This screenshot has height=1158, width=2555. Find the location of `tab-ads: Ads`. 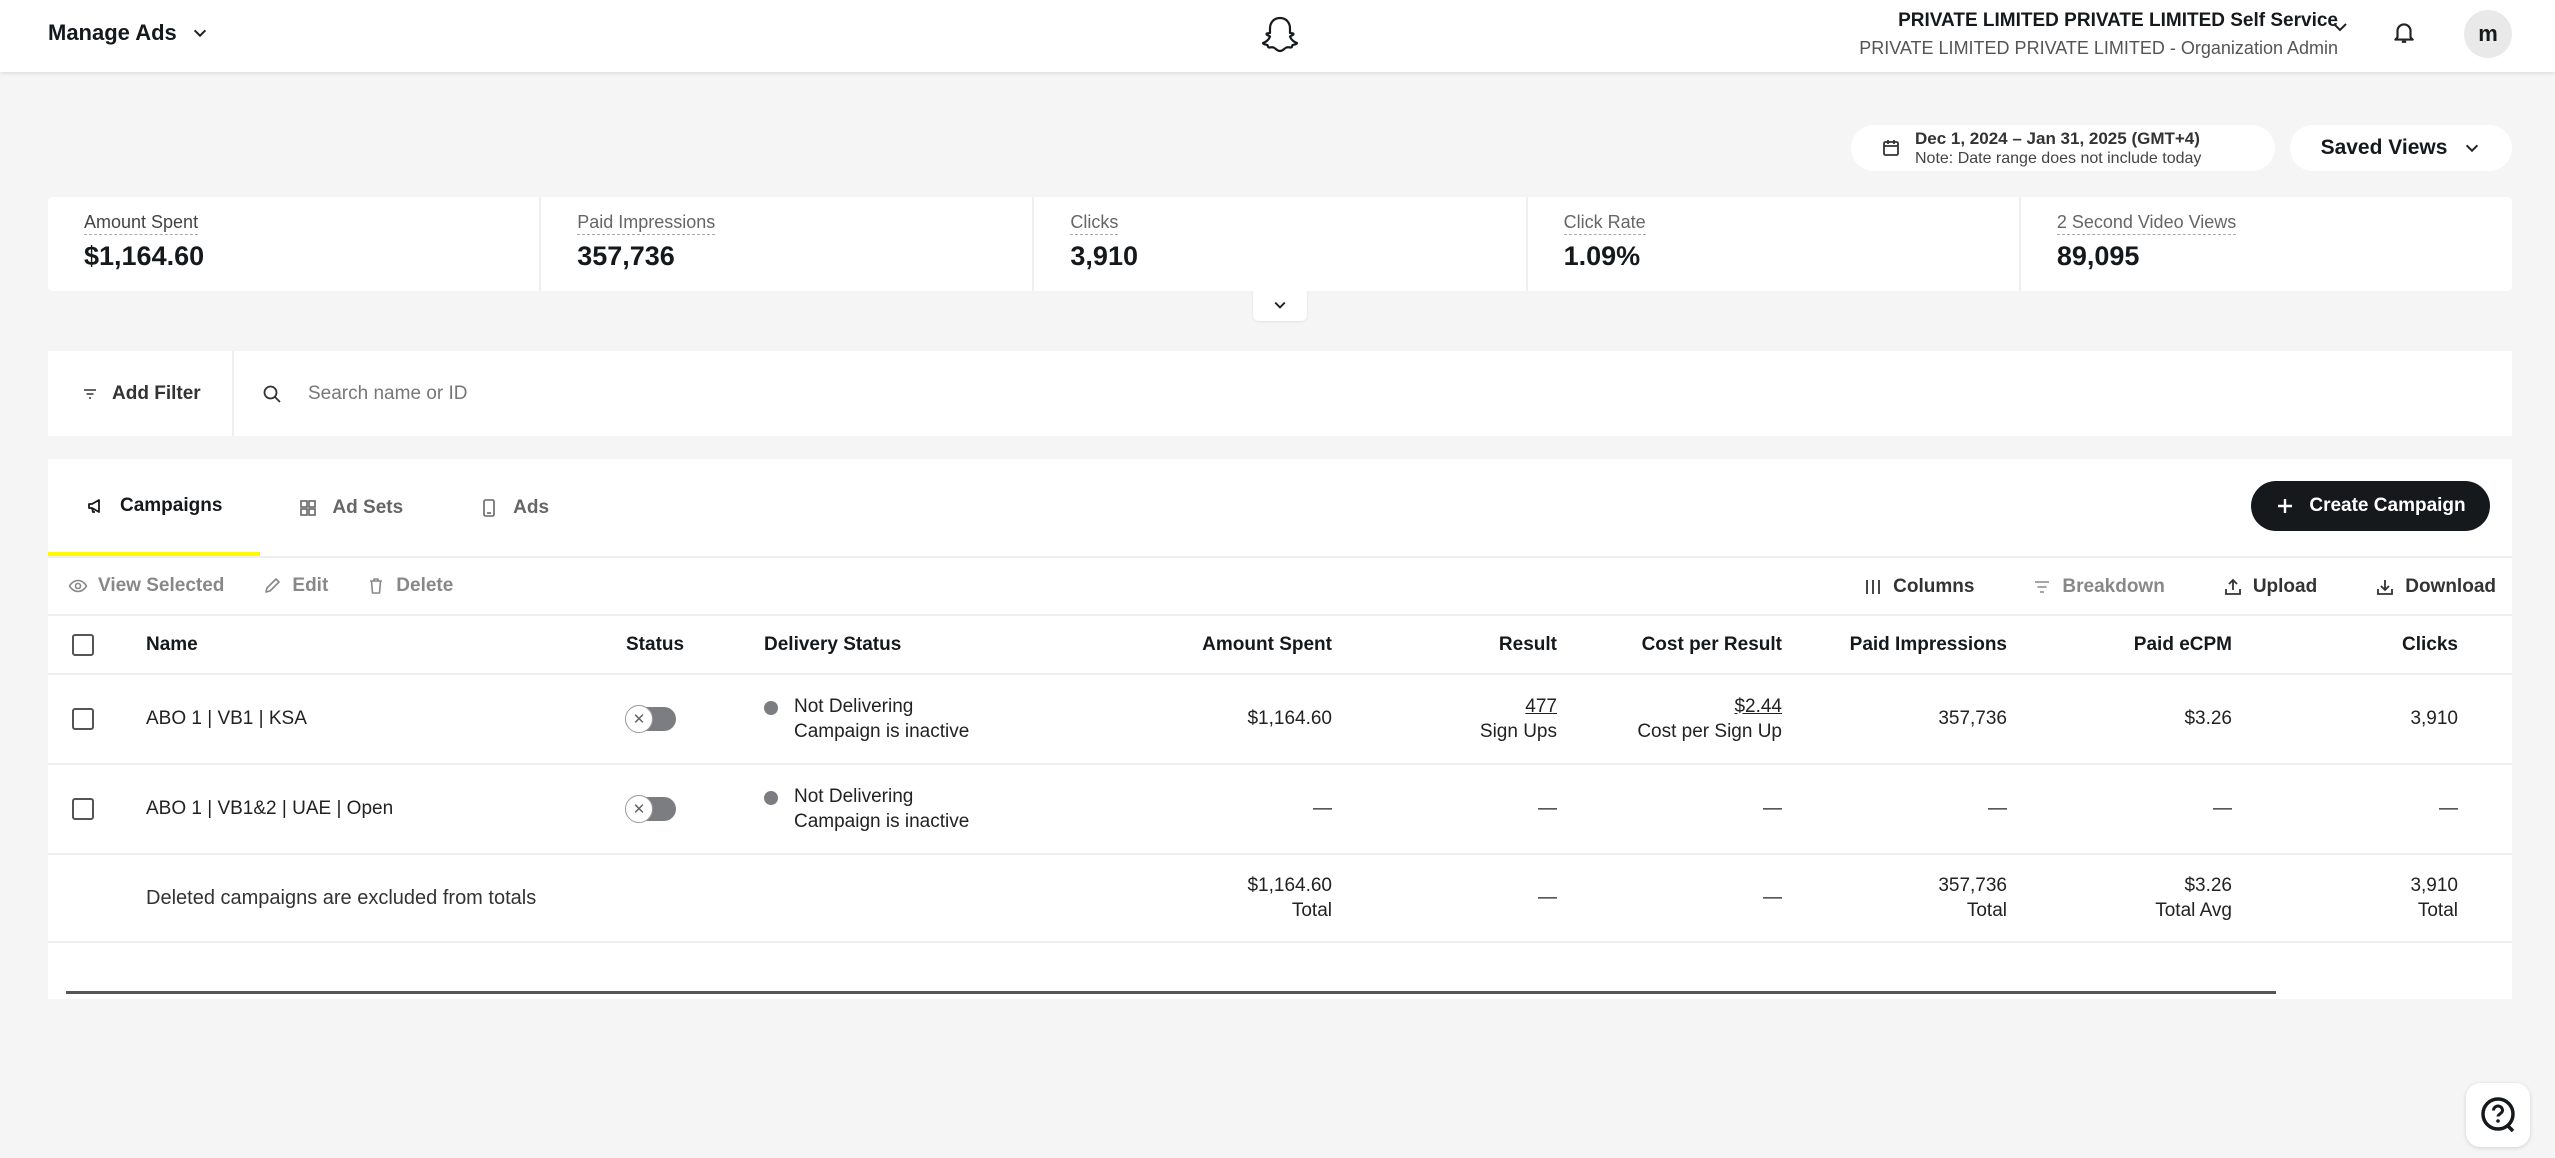

tab-ads: Ads is located at coordinates (514, 507).